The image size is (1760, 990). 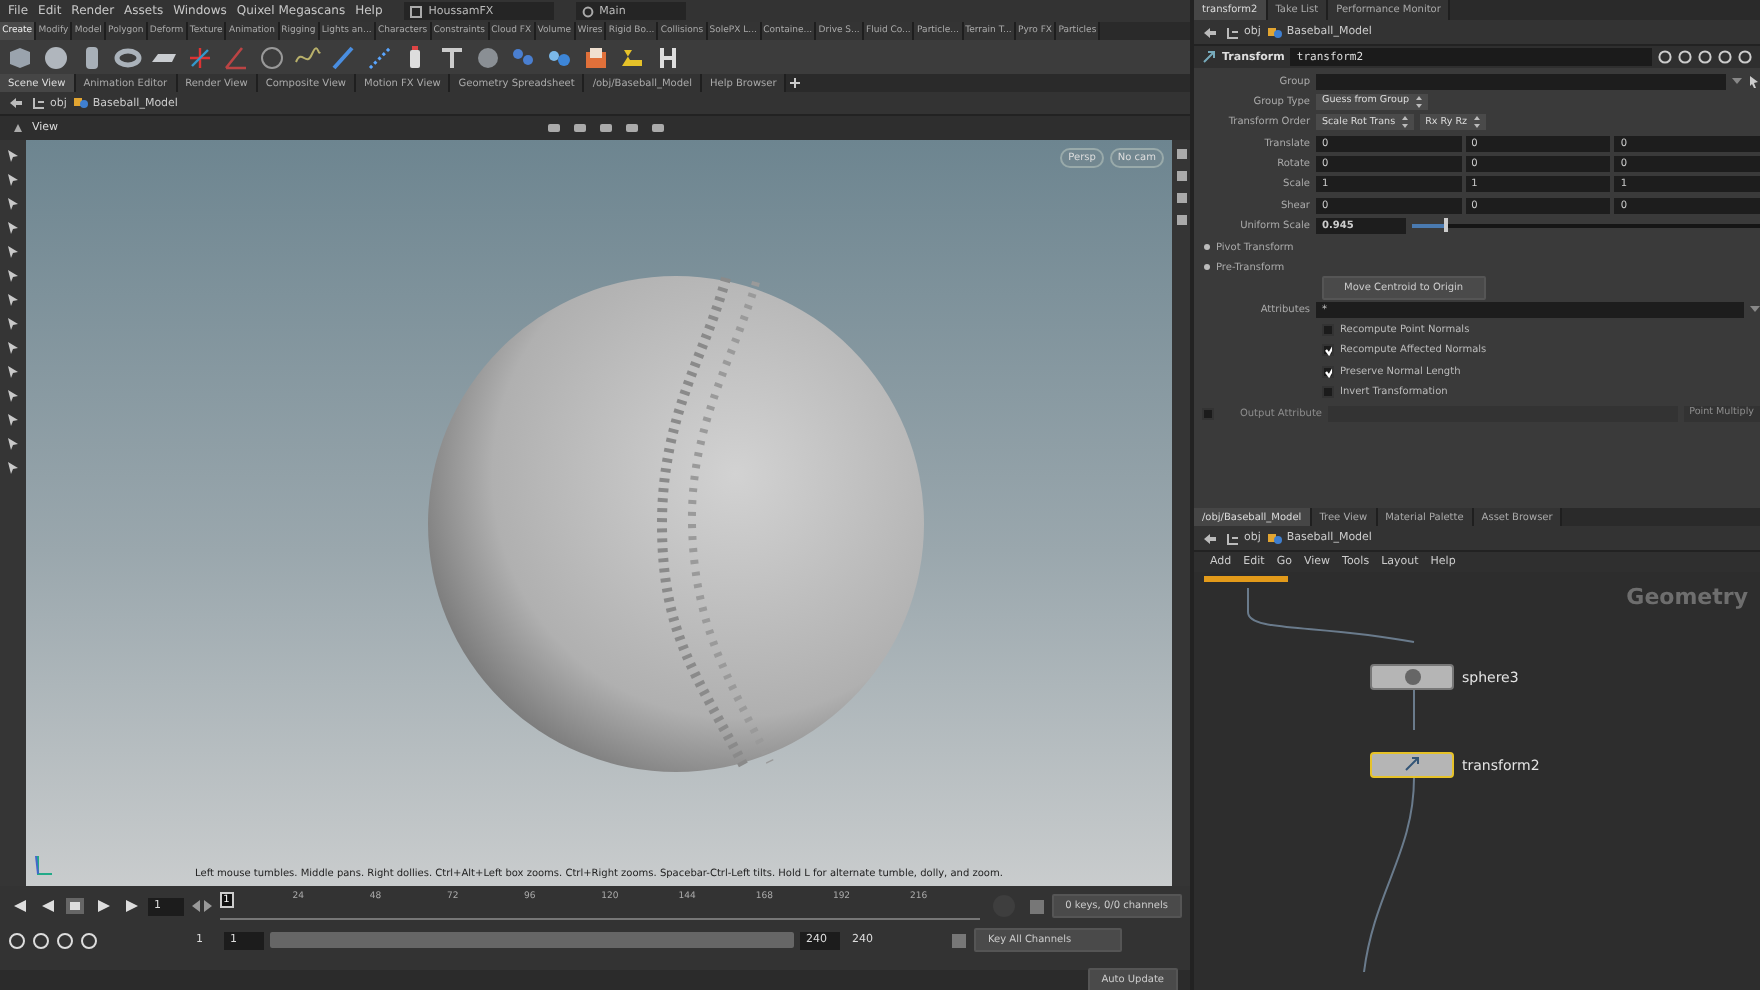 What do you see at coordinates (524, 57) in the screenshot?
I see `molecule-icon` at bounding box center [524, 57].